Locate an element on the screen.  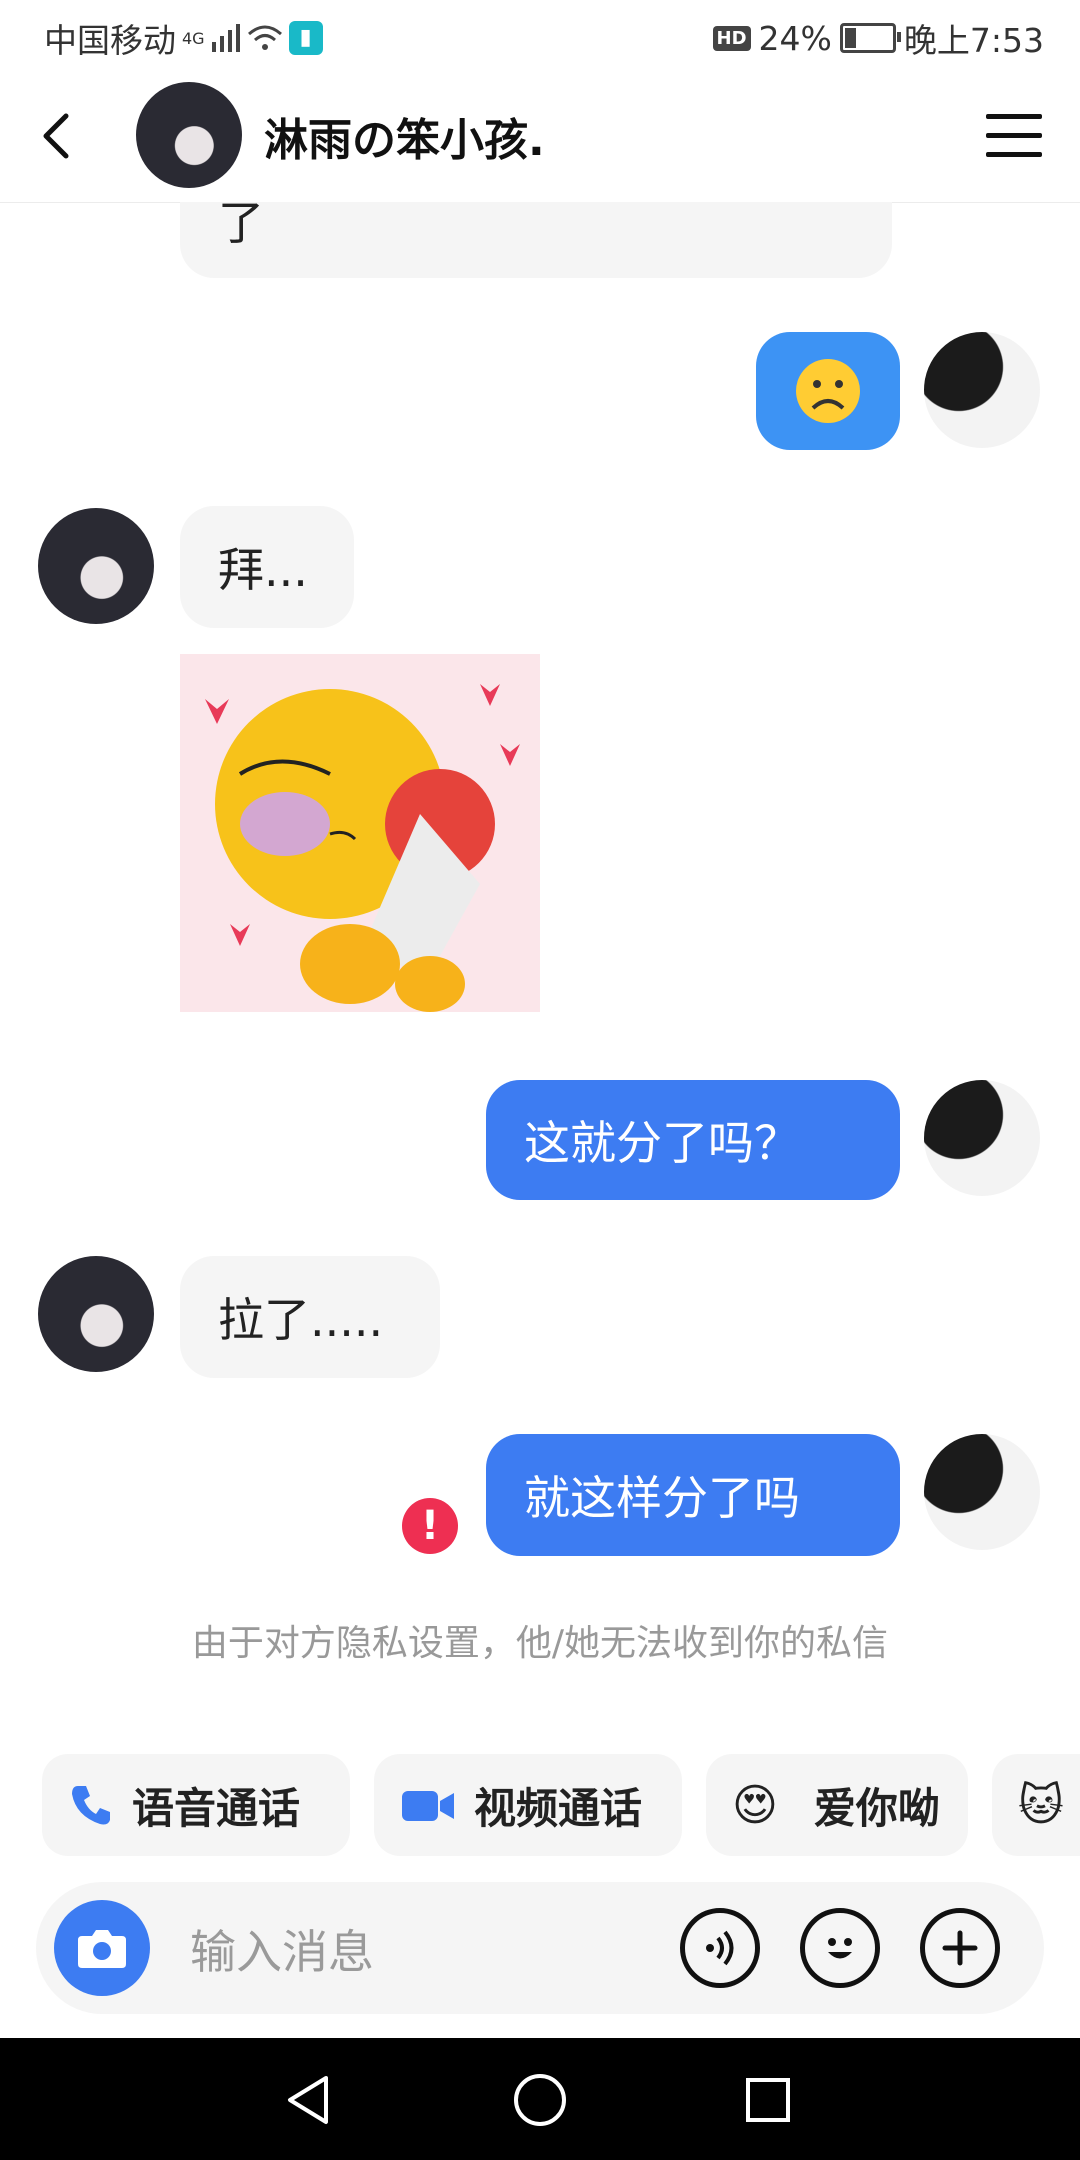
nav-recents-icon is located at coordinates (768, 2100).